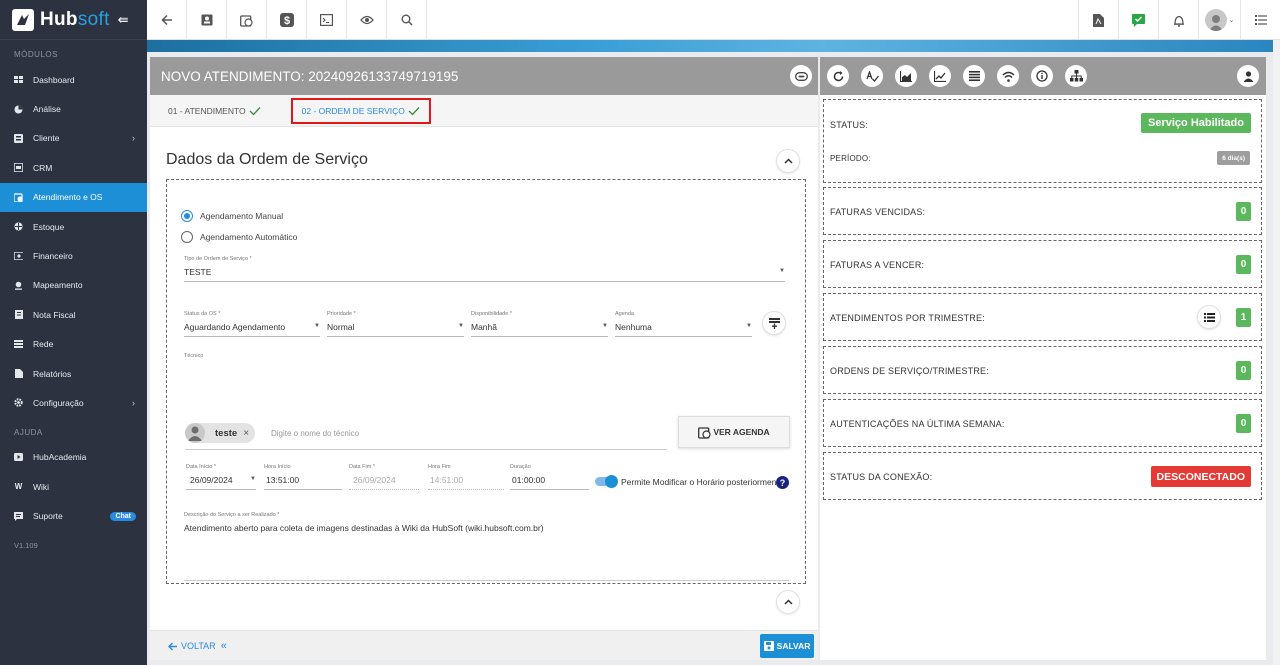 The height and width of the screenshot is (665, 1280). What do you see at coordinates (239, 237) in the screenshot?
I see `radio-agendamento-automatico: Agendamento Automático` at bounding box center [239, 237].